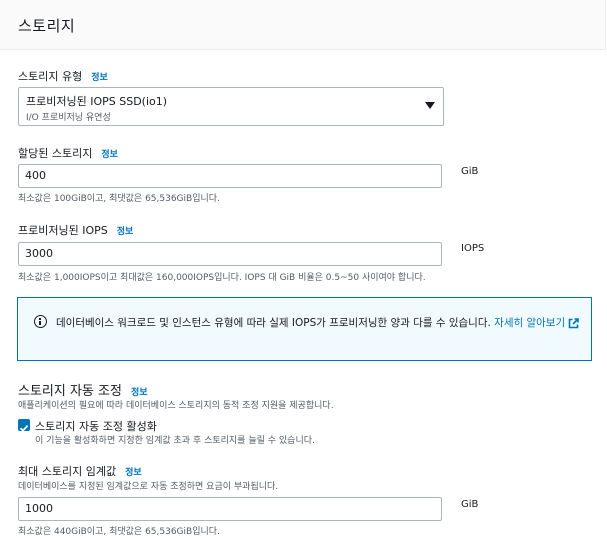 This screenshot has height=547, width=607. I want to click on checkmark-icon, so click(24, 428).